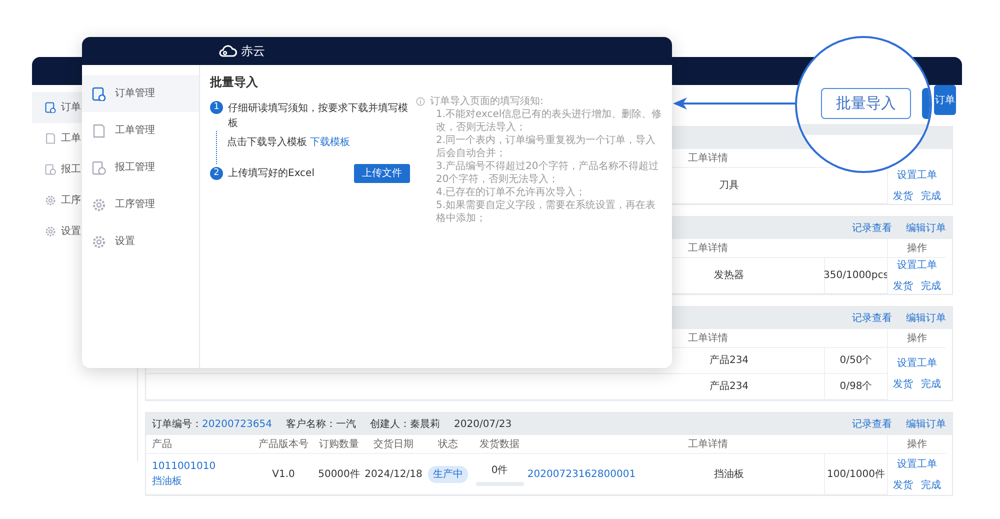 Image resolution: width=1000 pixels, height=519 pixels. Describe the element at coordinates (393, 475) in the screenshot. I see `table-cell-text: 2024/12/18` at that location.